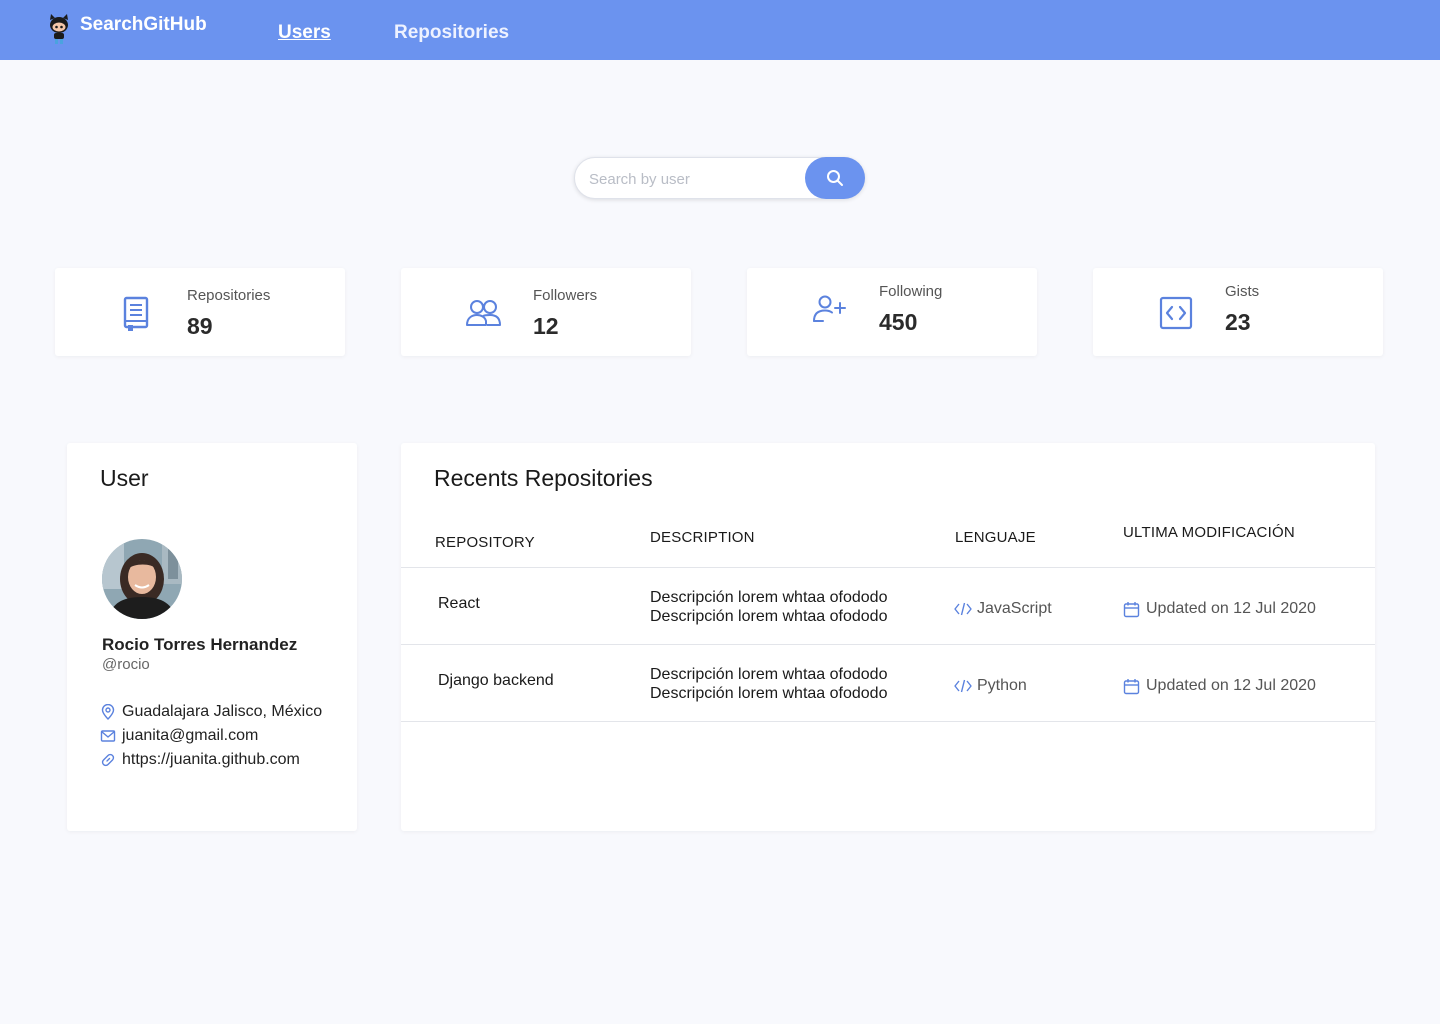 This screenshot has width=1440, height=1024. I want to click on stat-label: Following, so click(911, 291).